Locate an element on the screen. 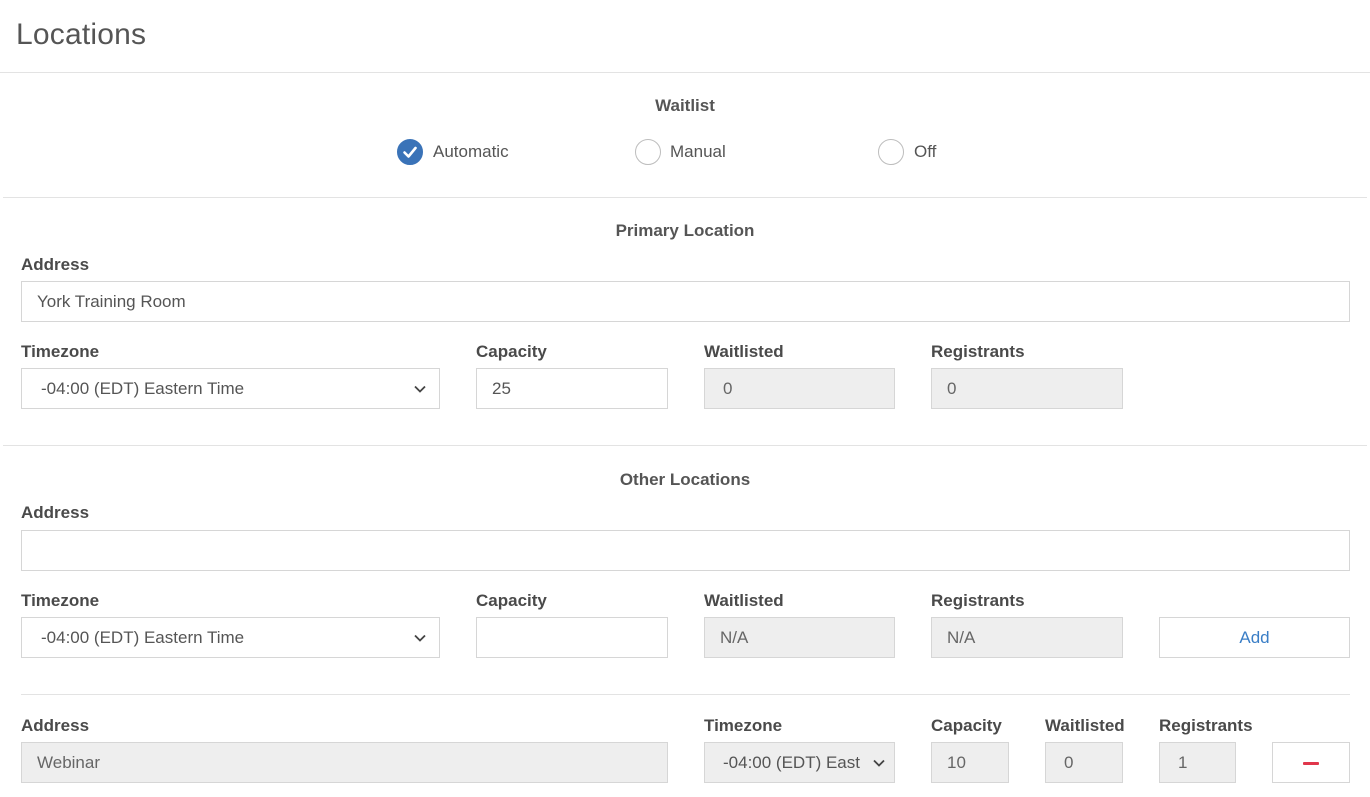  primary-registrants-field: 0 is located at coordinates (1027, 388).